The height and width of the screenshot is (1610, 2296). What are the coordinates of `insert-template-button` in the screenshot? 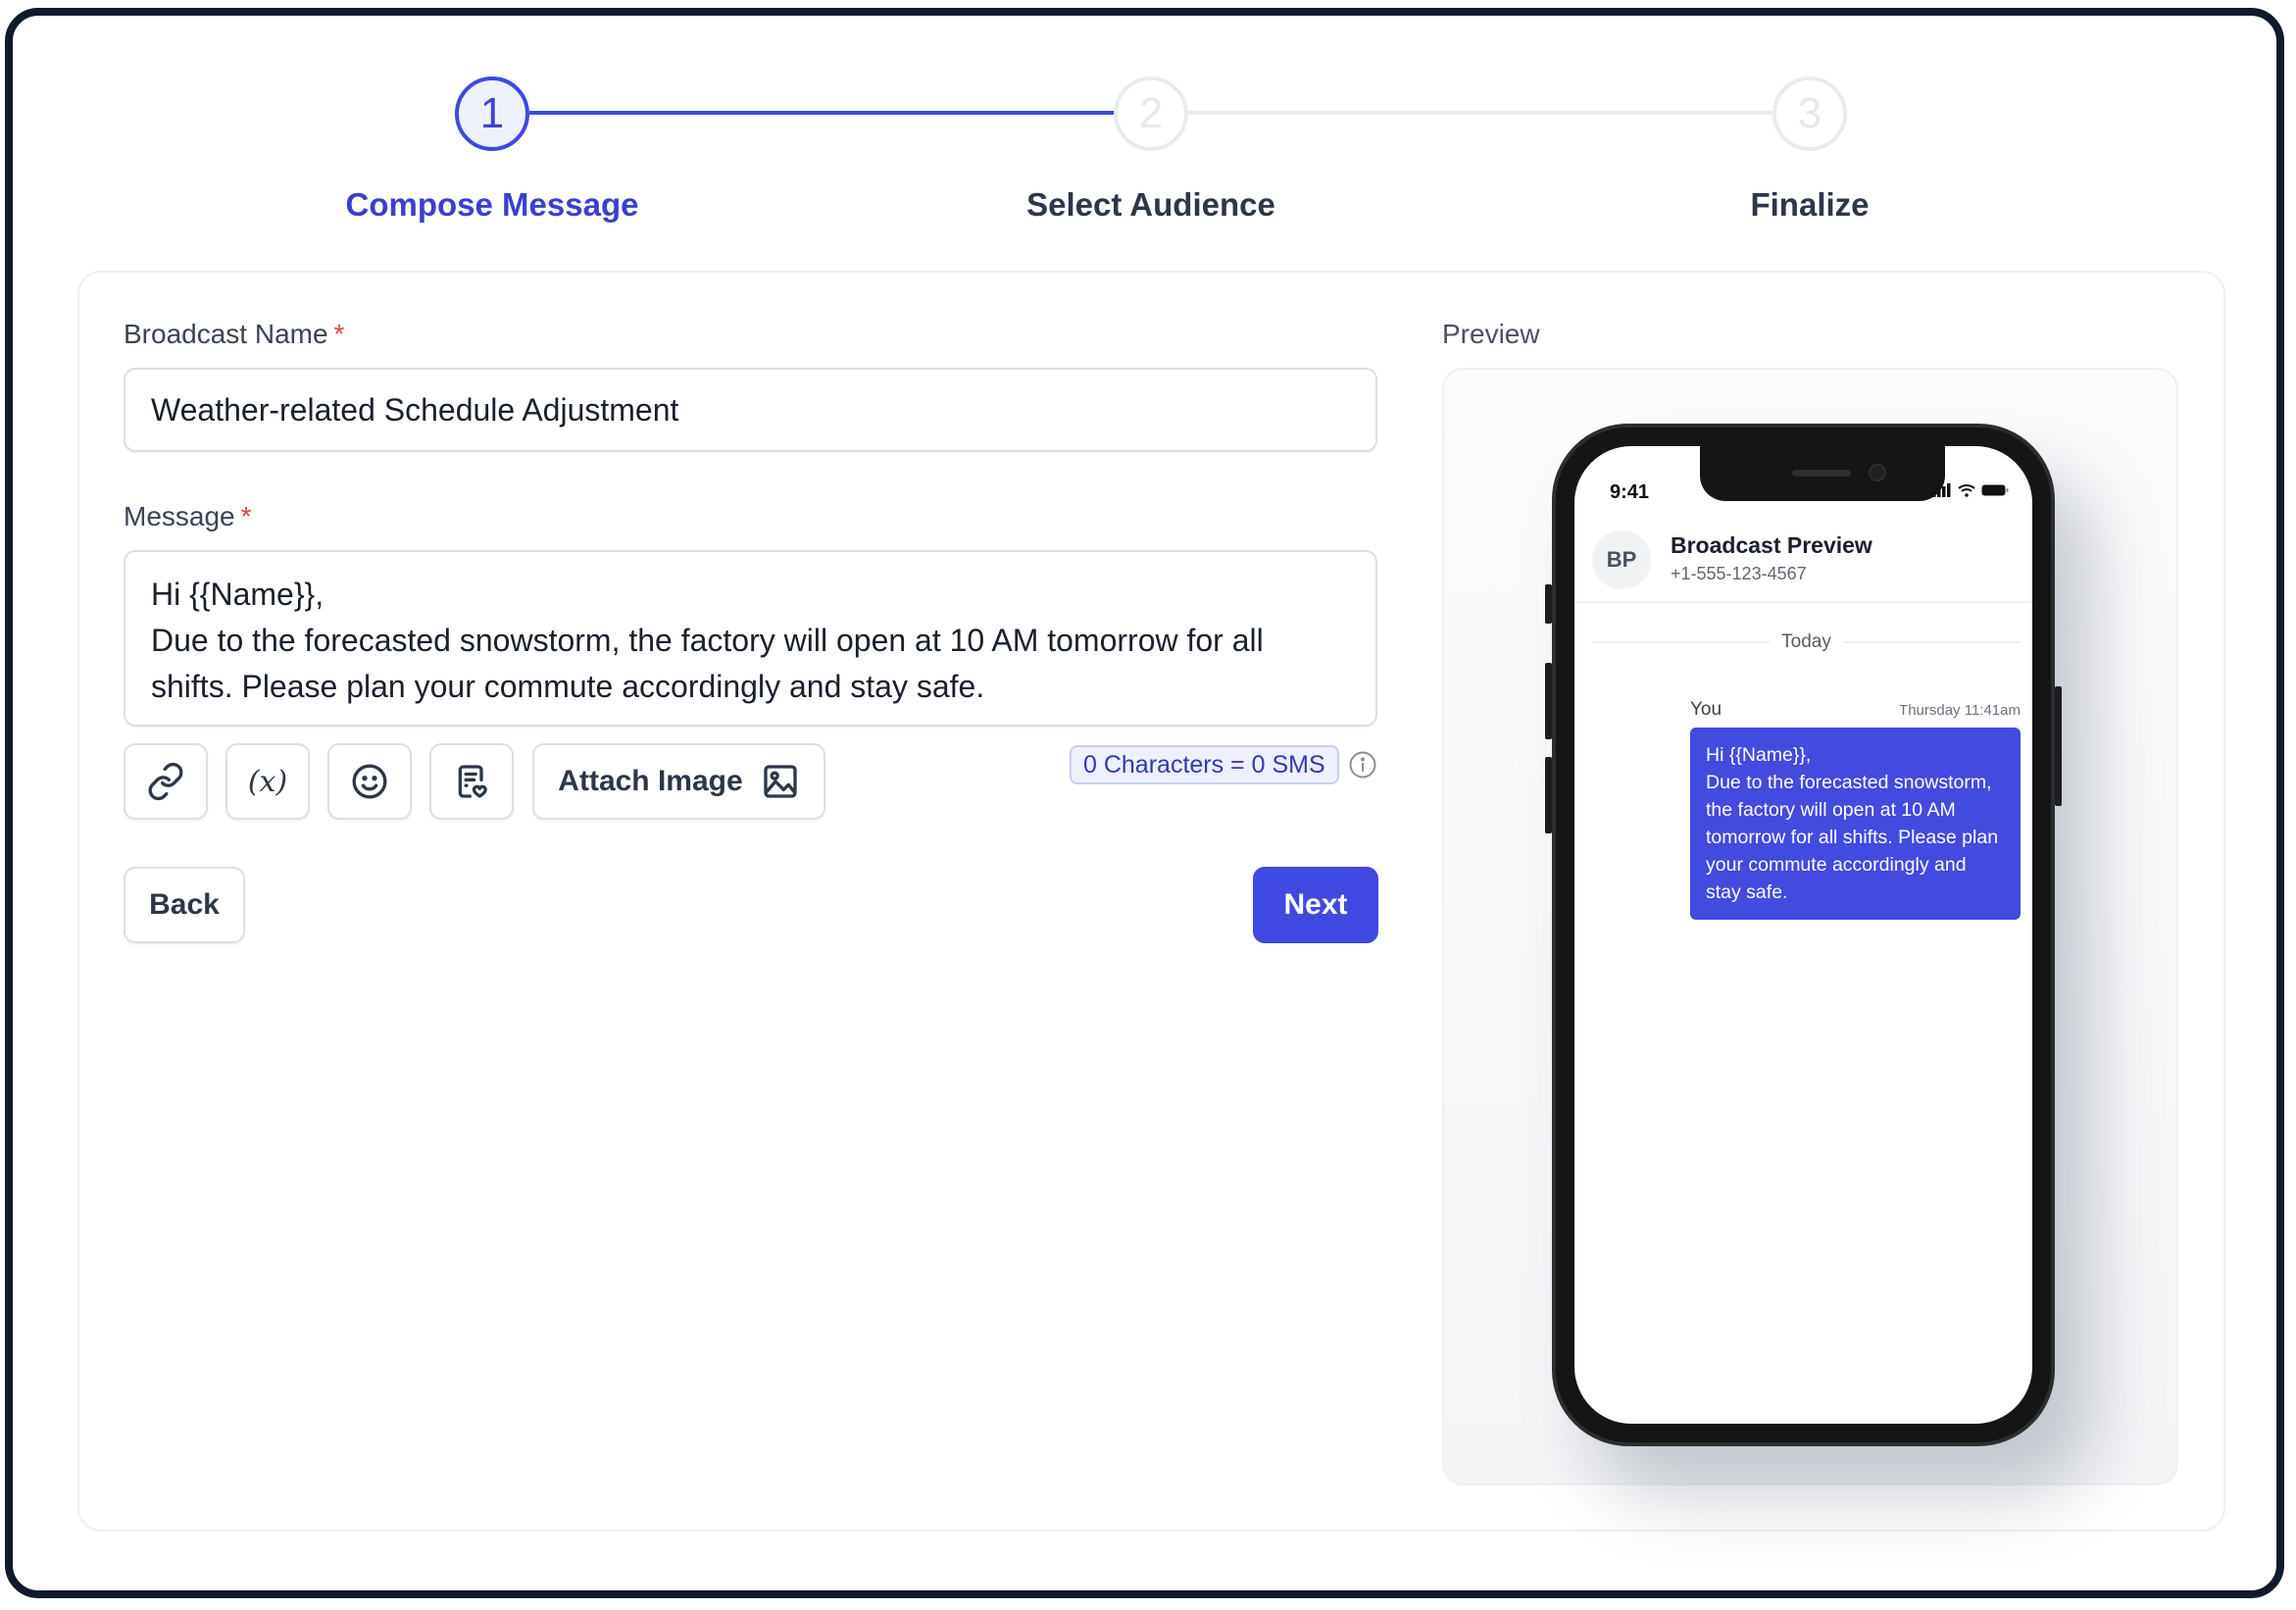 It's located at (471, 781).